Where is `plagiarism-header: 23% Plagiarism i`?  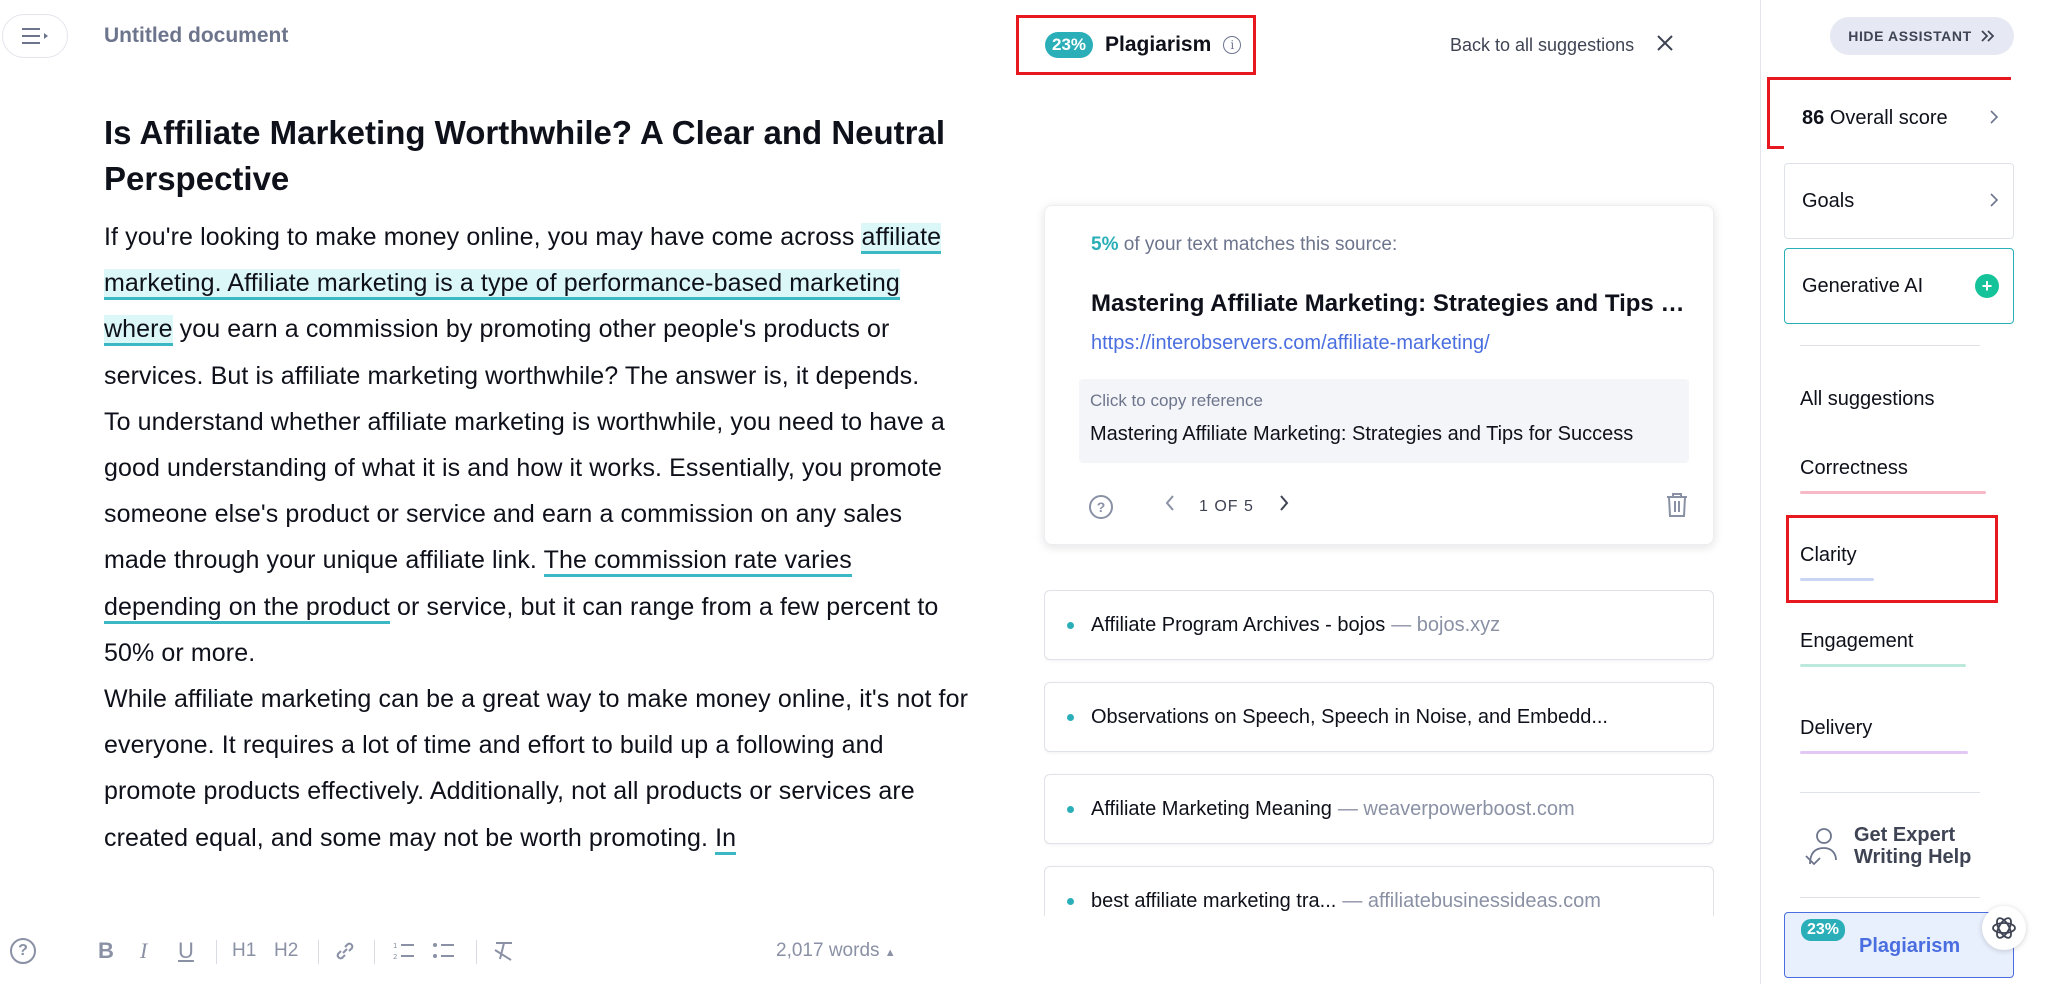 plagiarism-header: 23% Plagiarism i is located at coordinates (1136, 45).